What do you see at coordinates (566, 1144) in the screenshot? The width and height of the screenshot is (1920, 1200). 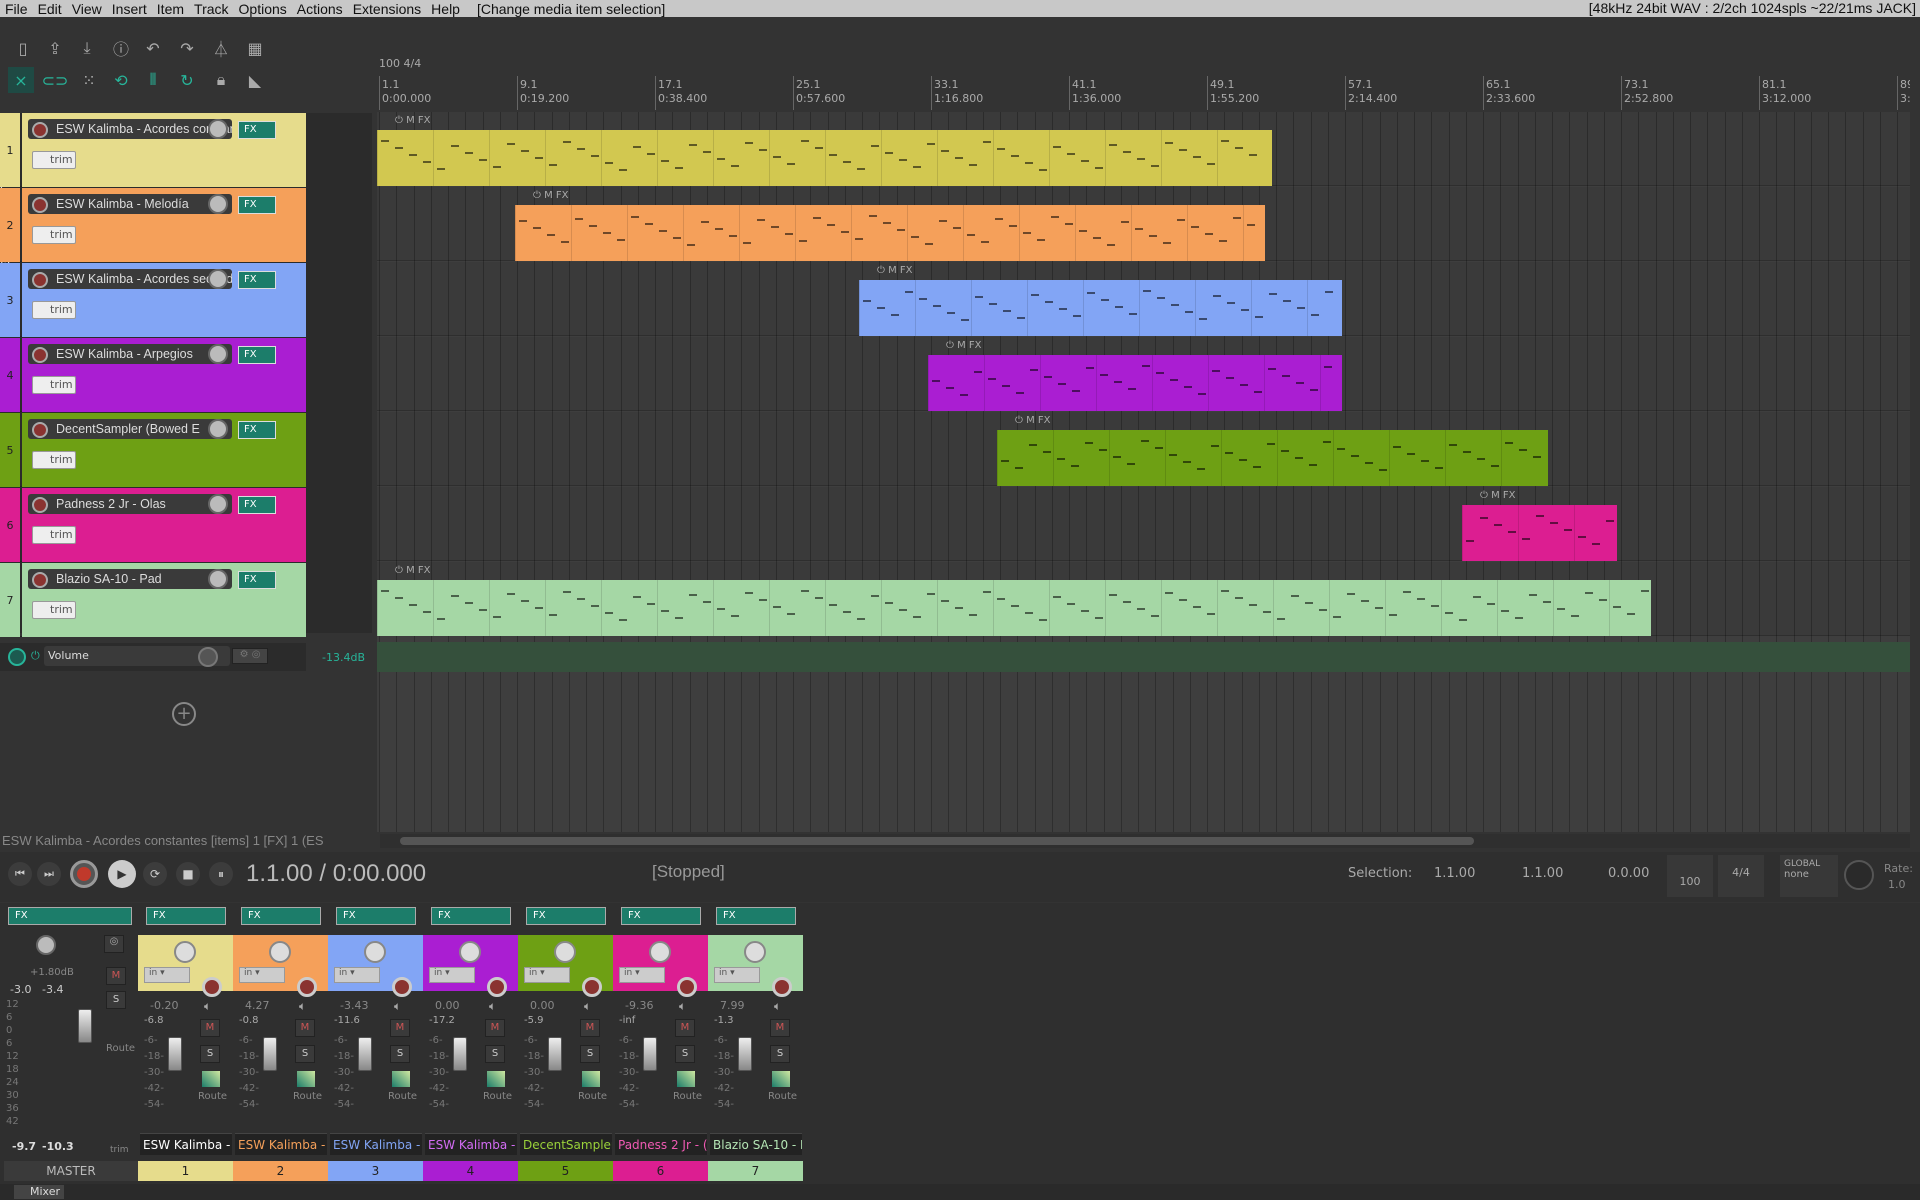 I see `strip-name: DecentSampler` at bounding box center [566, 1144].